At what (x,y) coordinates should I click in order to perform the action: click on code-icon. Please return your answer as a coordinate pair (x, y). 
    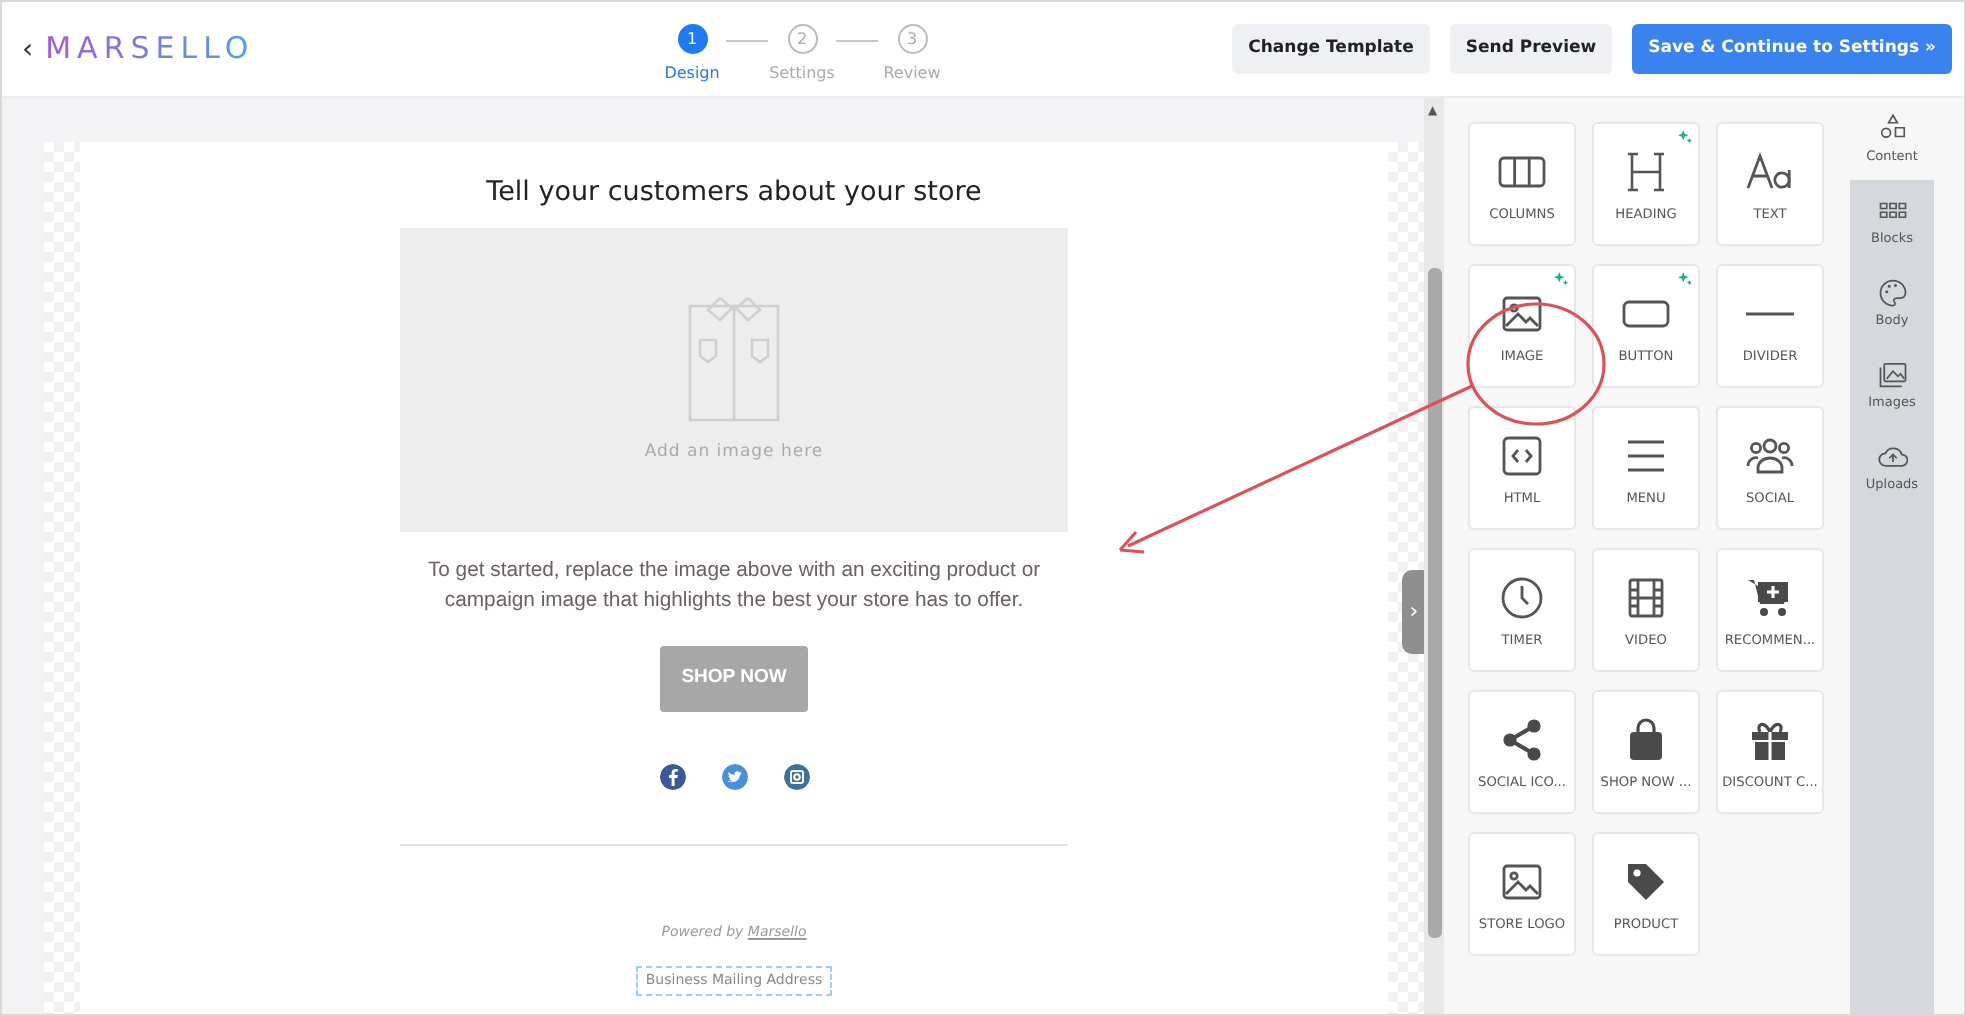
    Looking at the image, I should click on (1522, 456).